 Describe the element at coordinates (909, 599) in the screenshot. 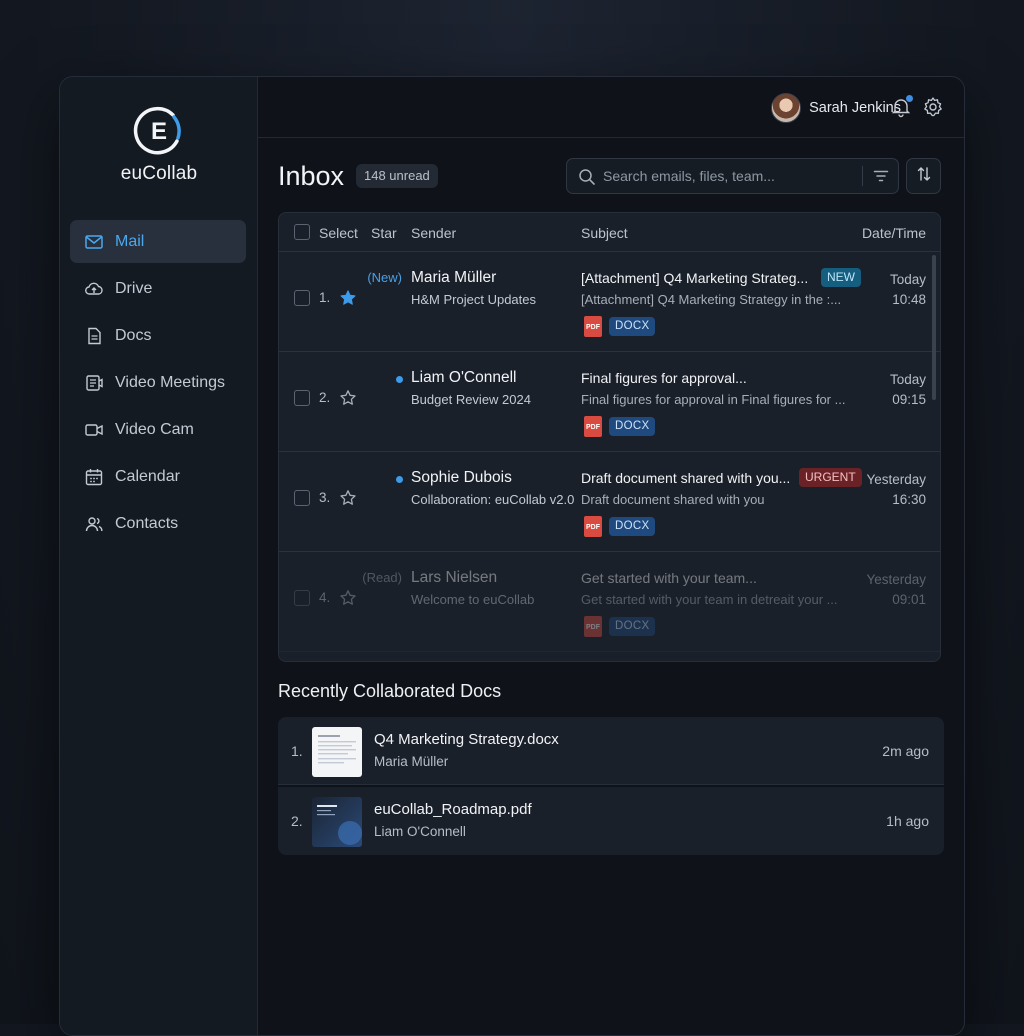

I see `email-time: 09:01` at that location.